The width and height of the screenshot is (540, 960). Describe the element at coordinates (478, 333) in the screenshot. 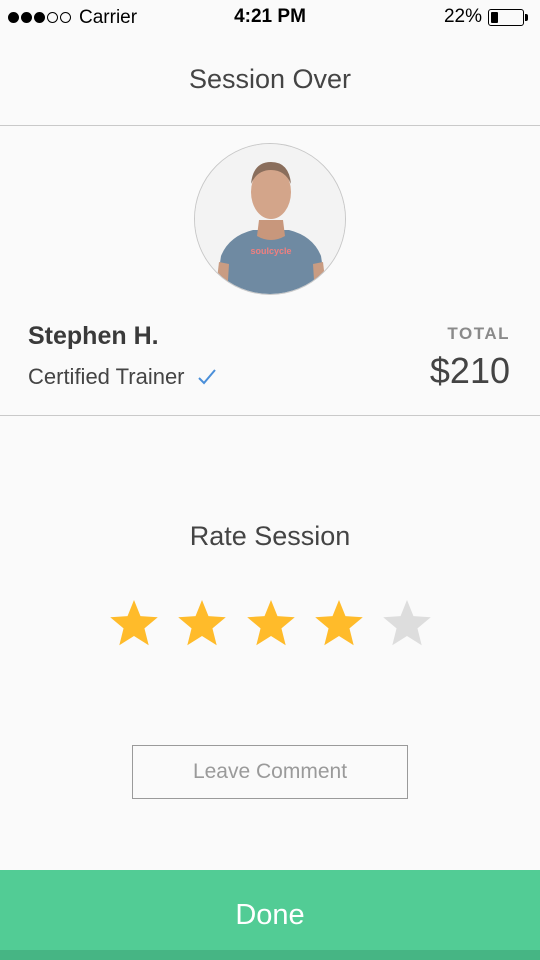

I see `total-label: TOTAL` at that location.